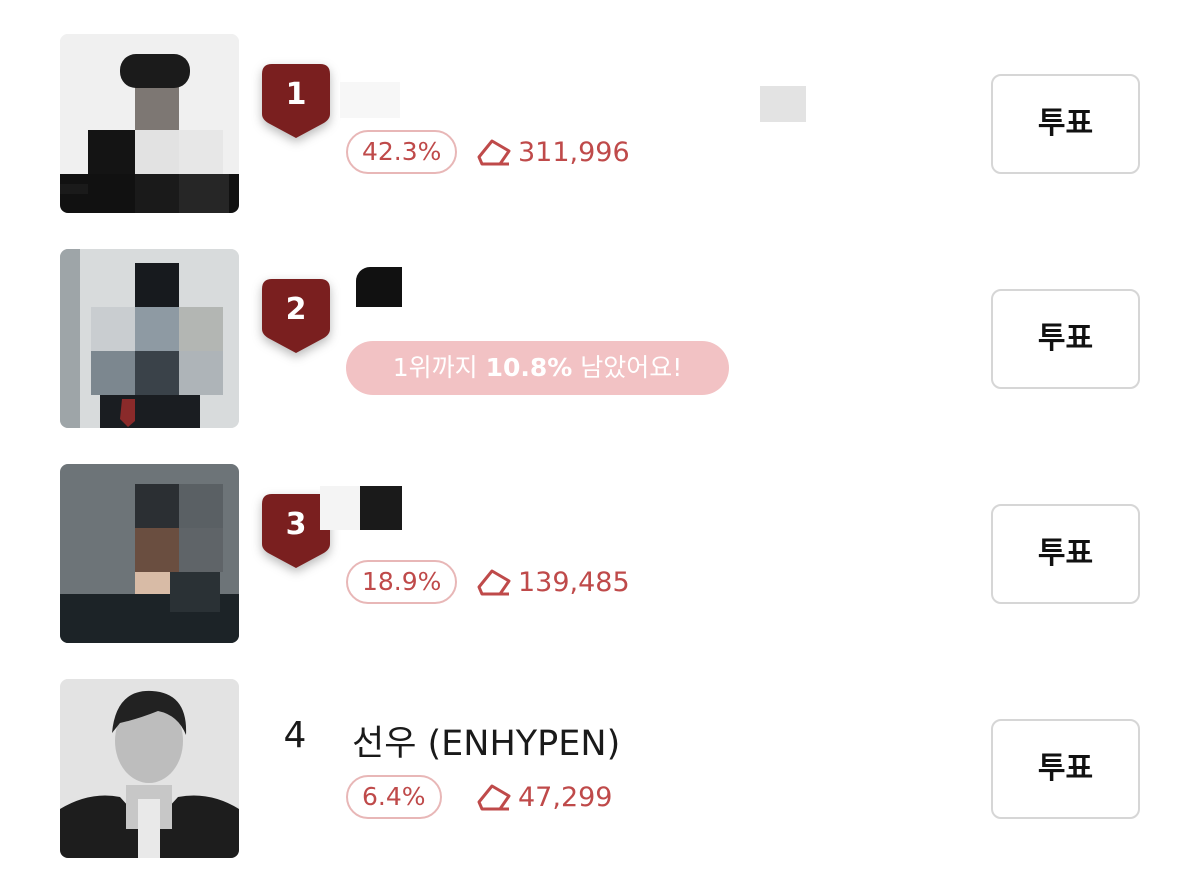 The width and height of the screenshot is (1200, 891). What do you see at coordinates (402, 582) in the screenshot?
I see `vote-percentage: 18.9%` at bounding box center [402, 582].